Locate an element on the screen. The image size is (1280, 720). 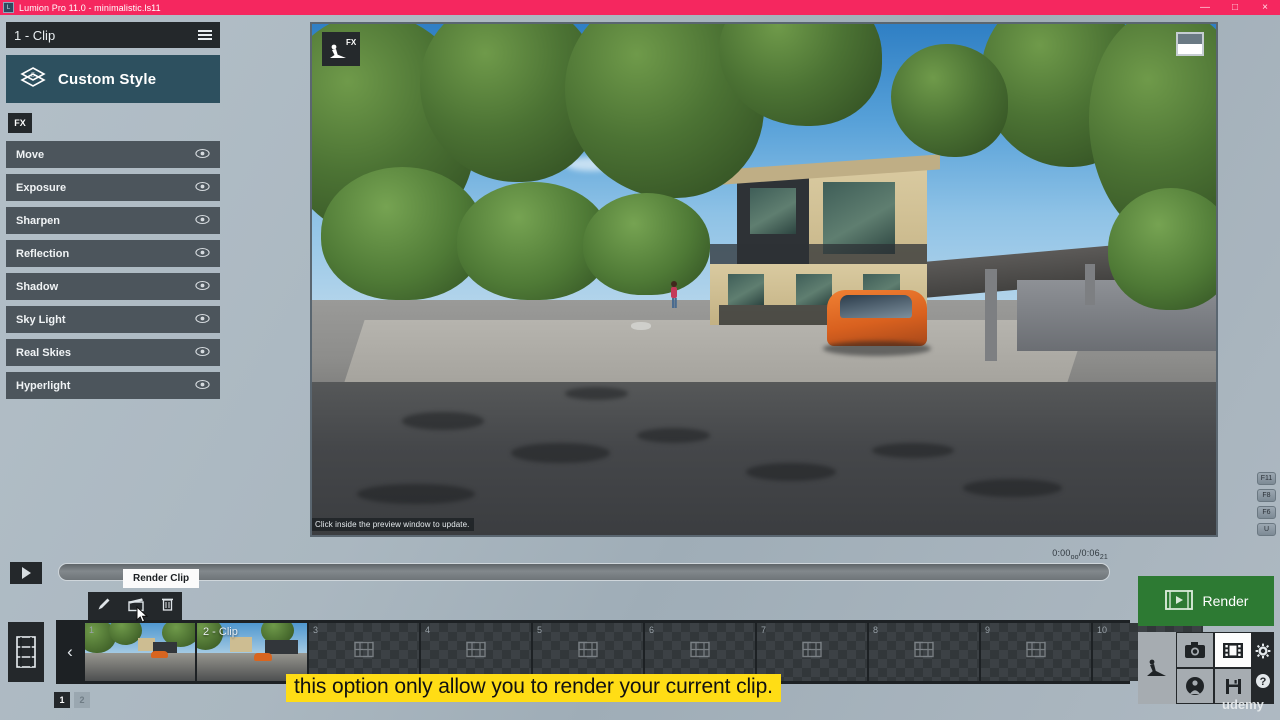
film-strip-icon is located at coordinates (26, 652).